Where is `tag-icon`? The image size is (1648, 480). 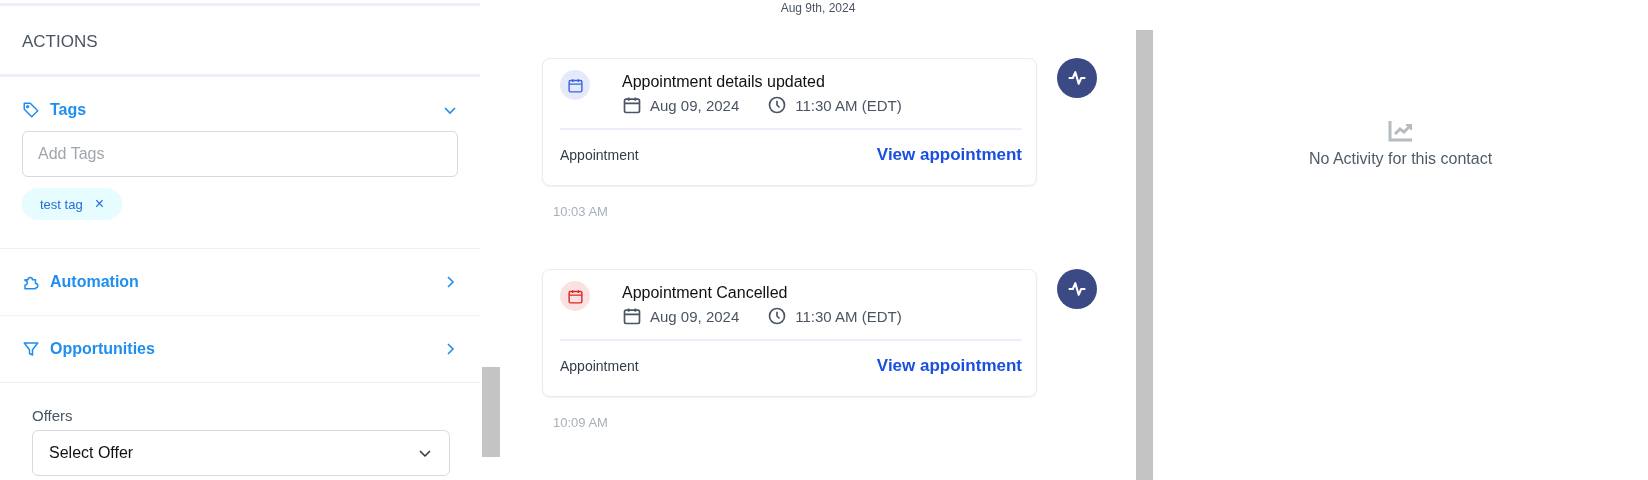
tag-icon is located at coordinates (31, 110).